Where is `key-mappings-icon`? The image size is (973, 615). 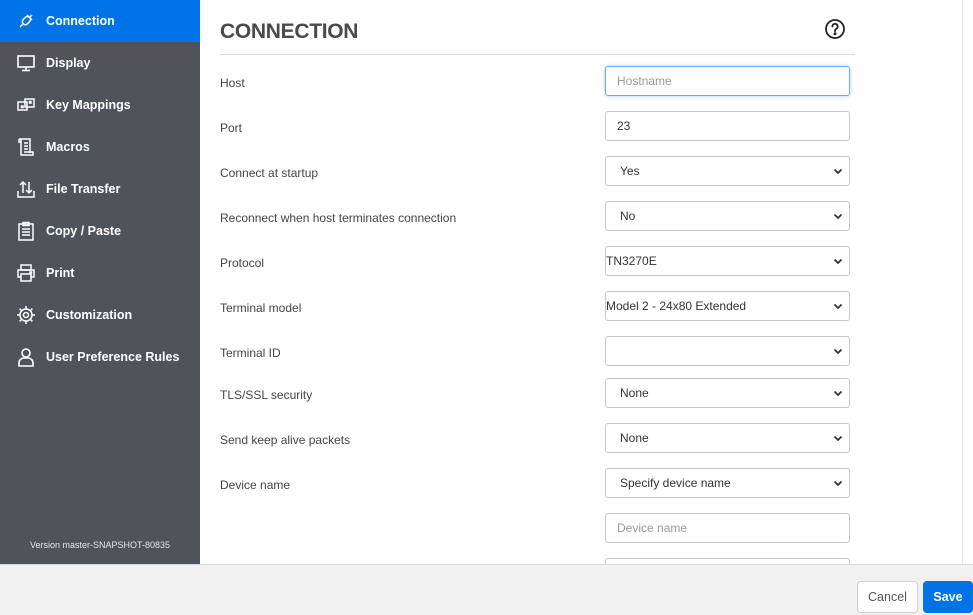
key-mappings-icon is located at coordinates (26, 105).